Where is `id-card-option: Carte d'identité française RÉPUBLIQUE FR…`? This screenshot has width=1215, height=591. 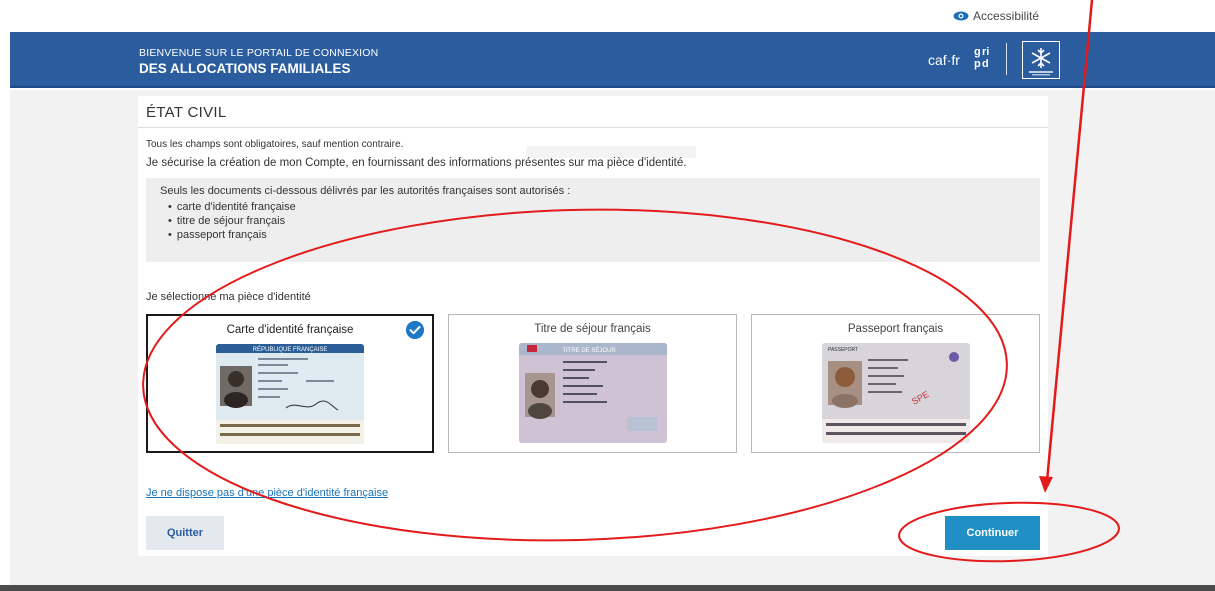
id-card-option: Carte d'identité française RÉPUBLIQUE FR… is located at coordinates (290, 383).